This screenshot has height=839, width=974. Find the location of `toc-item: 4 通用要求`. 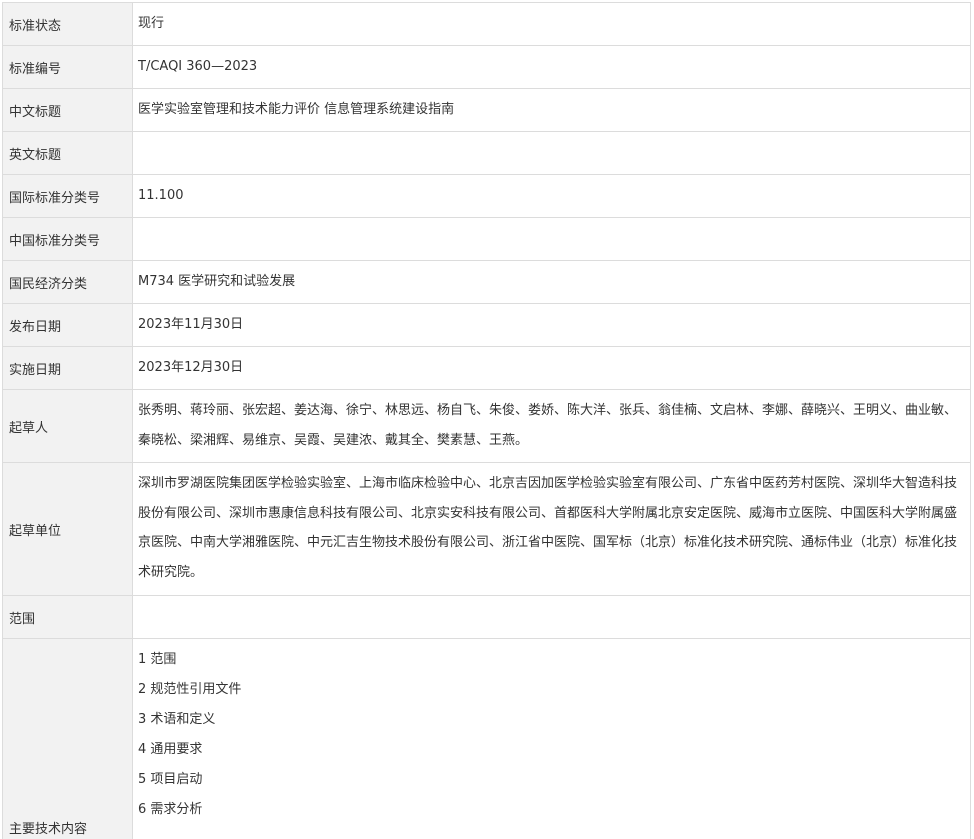

toc-item: 4 通用要求 is located at coordinates (170, 749).